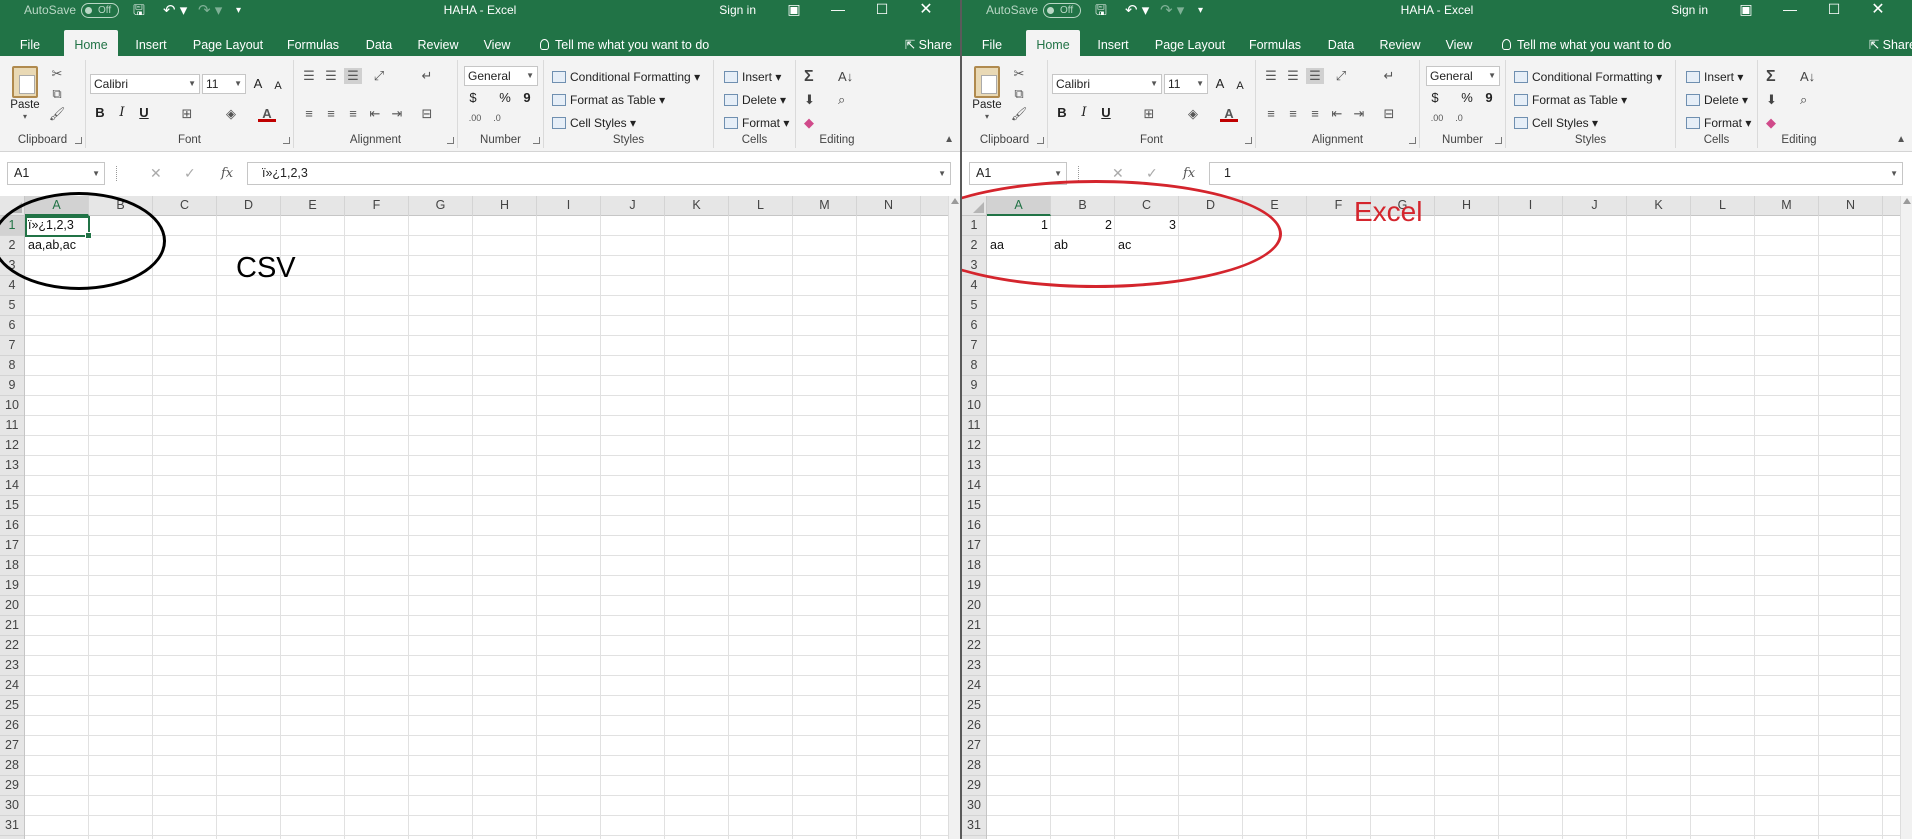  I want to click on collapse-ribbon-icon: ▲, so click(1901, 139).